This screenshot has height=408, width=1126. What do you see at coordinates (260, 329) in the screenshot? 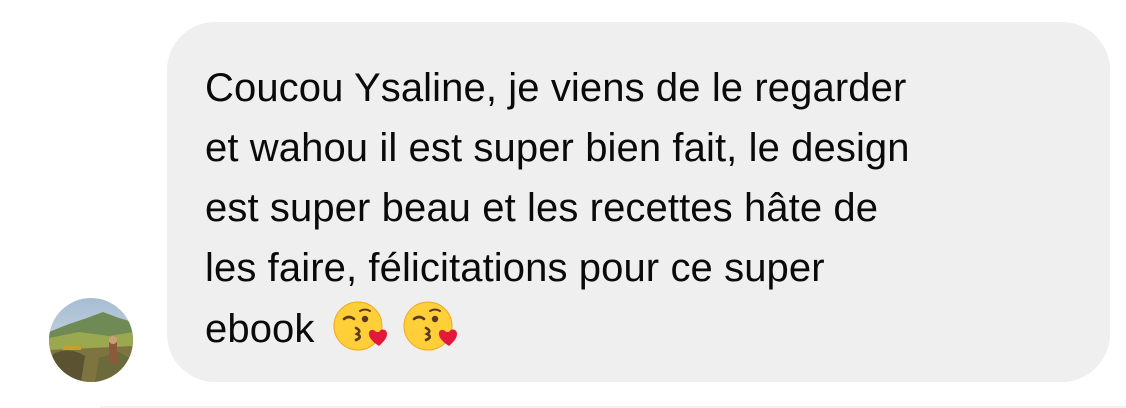
I see `message-line-5-text: ebook` at bounding box center [260, 329].